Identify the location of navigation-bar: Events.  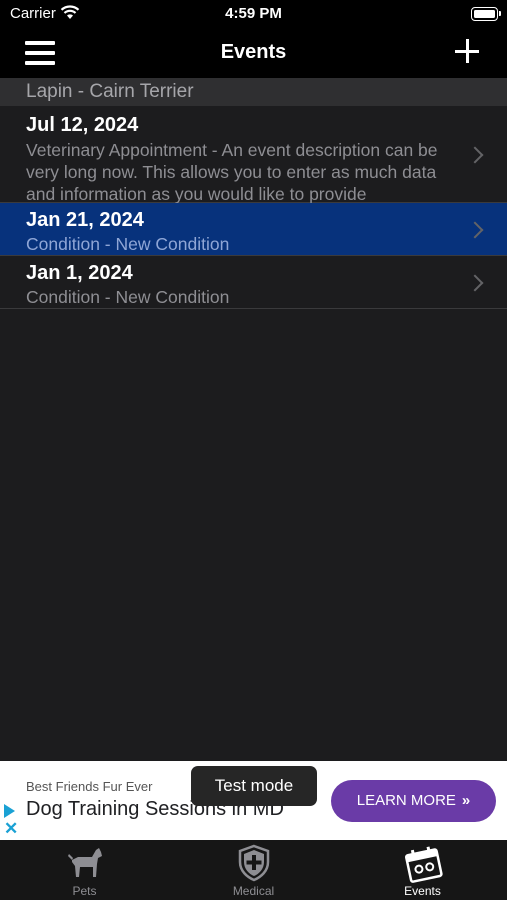
(253, 54).